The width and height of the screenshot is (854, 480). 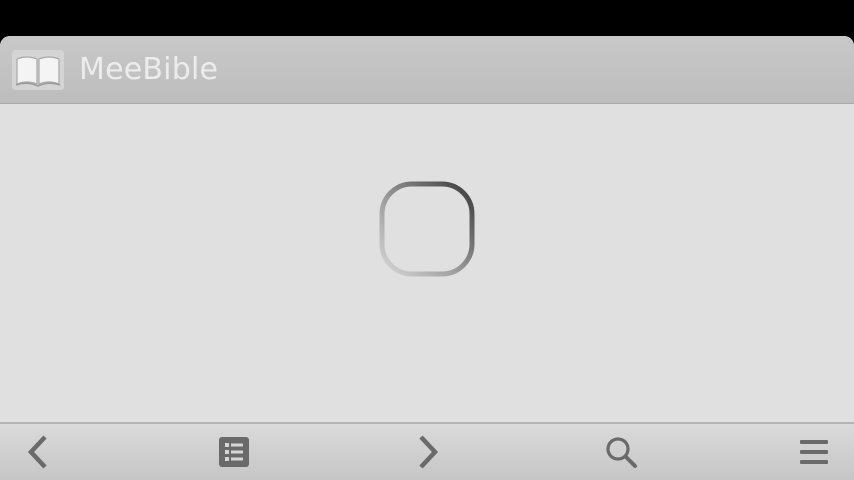 I want to click on menu-button, so click(x=814, y=452).